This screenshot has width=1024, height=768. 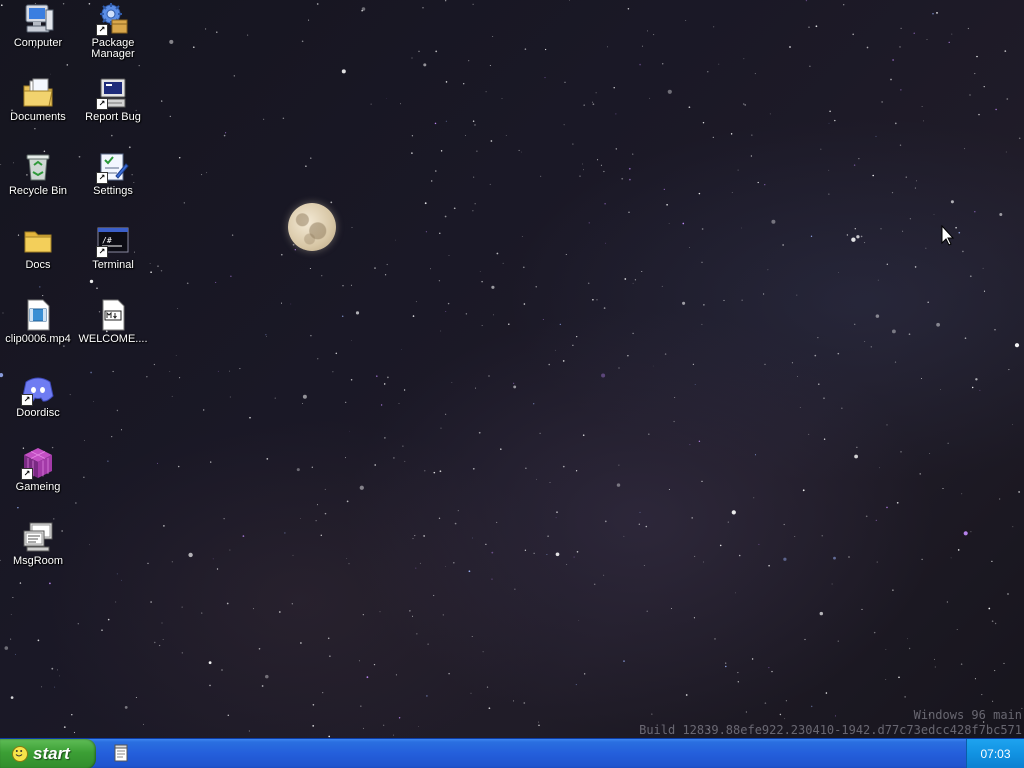 What do you see at coordinates (38, 19) in the screenshot?
I see `computer-icon` at bounding box center [38, 19].